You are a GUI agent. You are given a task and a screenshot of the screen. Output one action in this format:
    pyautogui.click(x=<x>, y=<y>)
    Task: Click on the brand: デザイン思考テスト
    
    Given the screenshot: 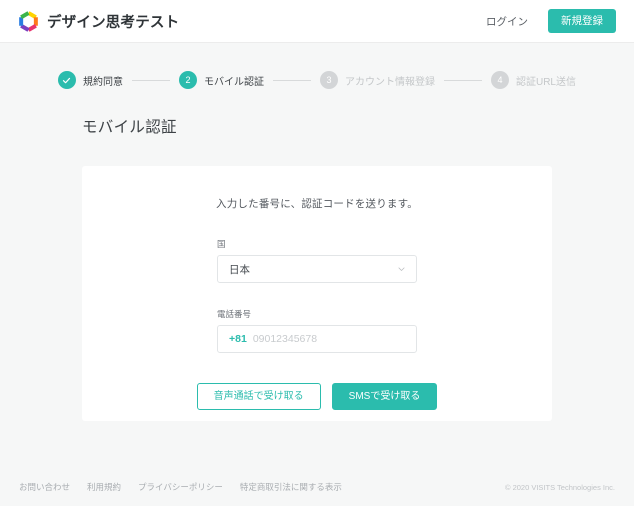 What is the action you would take?
    pyautogui.click(x=99, y=21)
    